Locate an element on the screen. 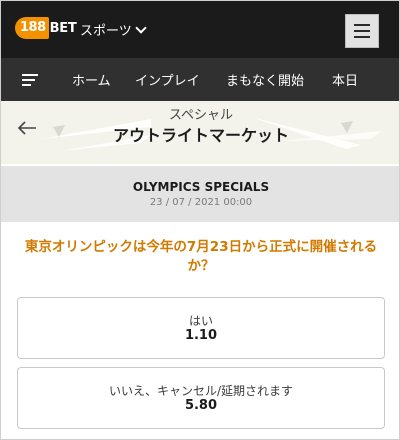 This screenshot has height=440, width=400. main-nav: ホーム インプレイ まもなく開始 本日 is located at coordinates (200, 79).